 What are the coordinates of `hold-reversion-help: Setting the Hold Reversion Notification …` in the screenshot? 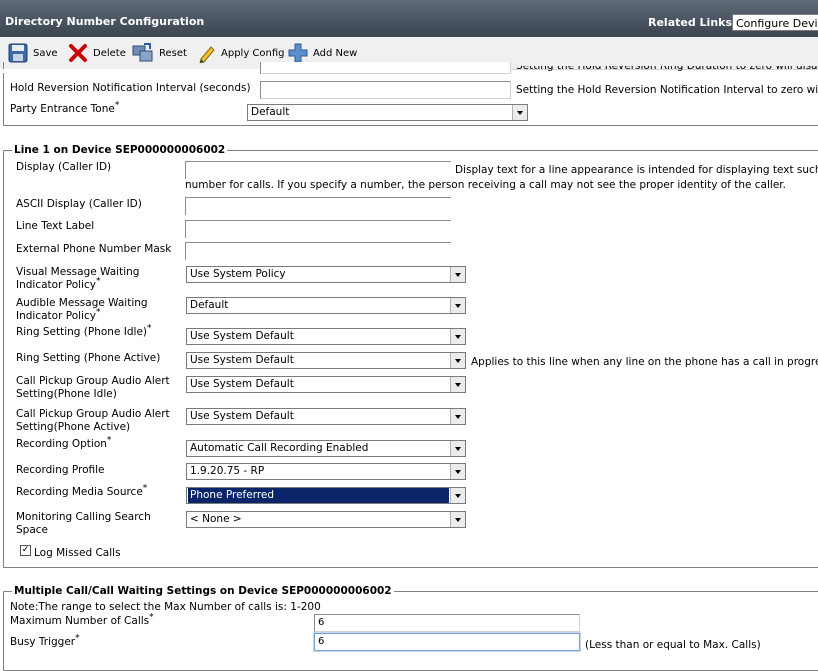 It's located at (667, 90).